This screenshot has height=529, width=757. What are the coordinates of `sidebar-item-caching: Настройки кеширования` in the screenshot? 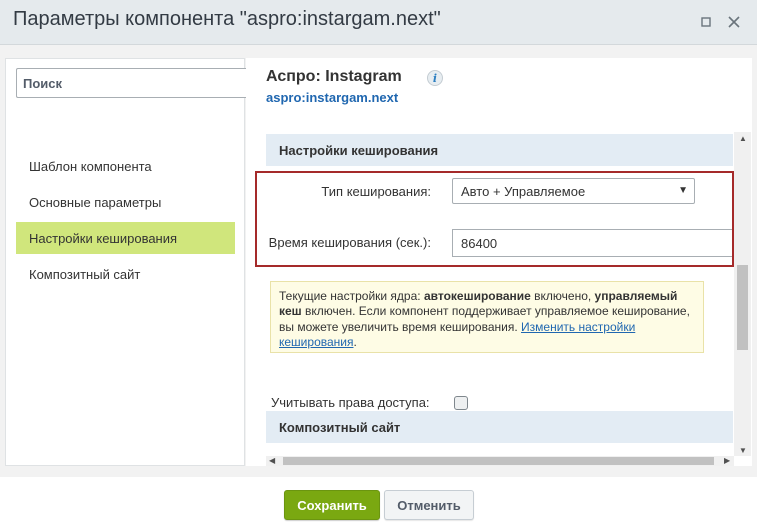 It's located at (125, 238).